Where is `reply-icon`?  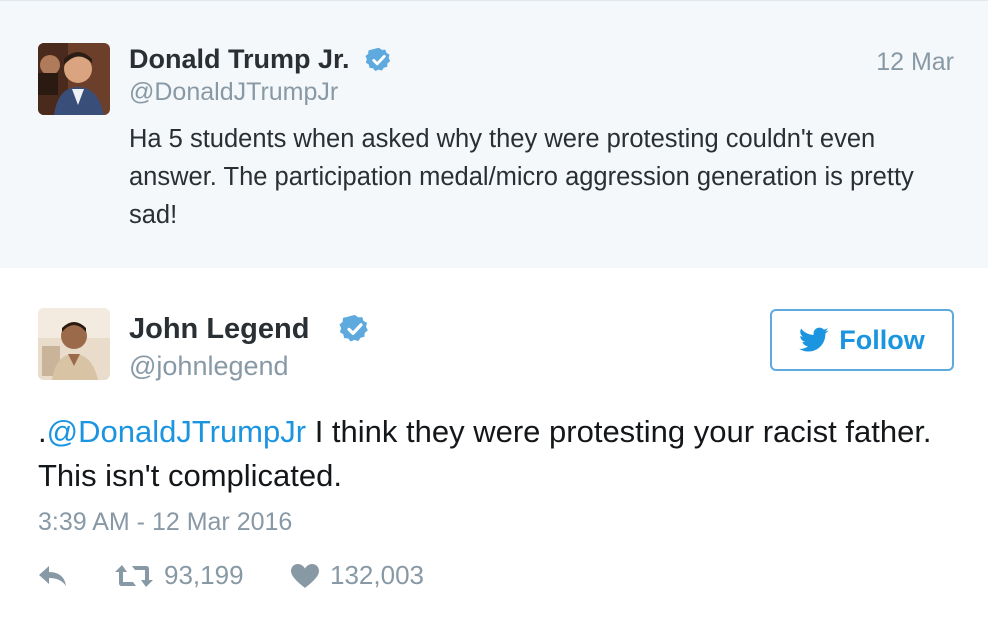
reply-icon is located at coordinates (52, 576).